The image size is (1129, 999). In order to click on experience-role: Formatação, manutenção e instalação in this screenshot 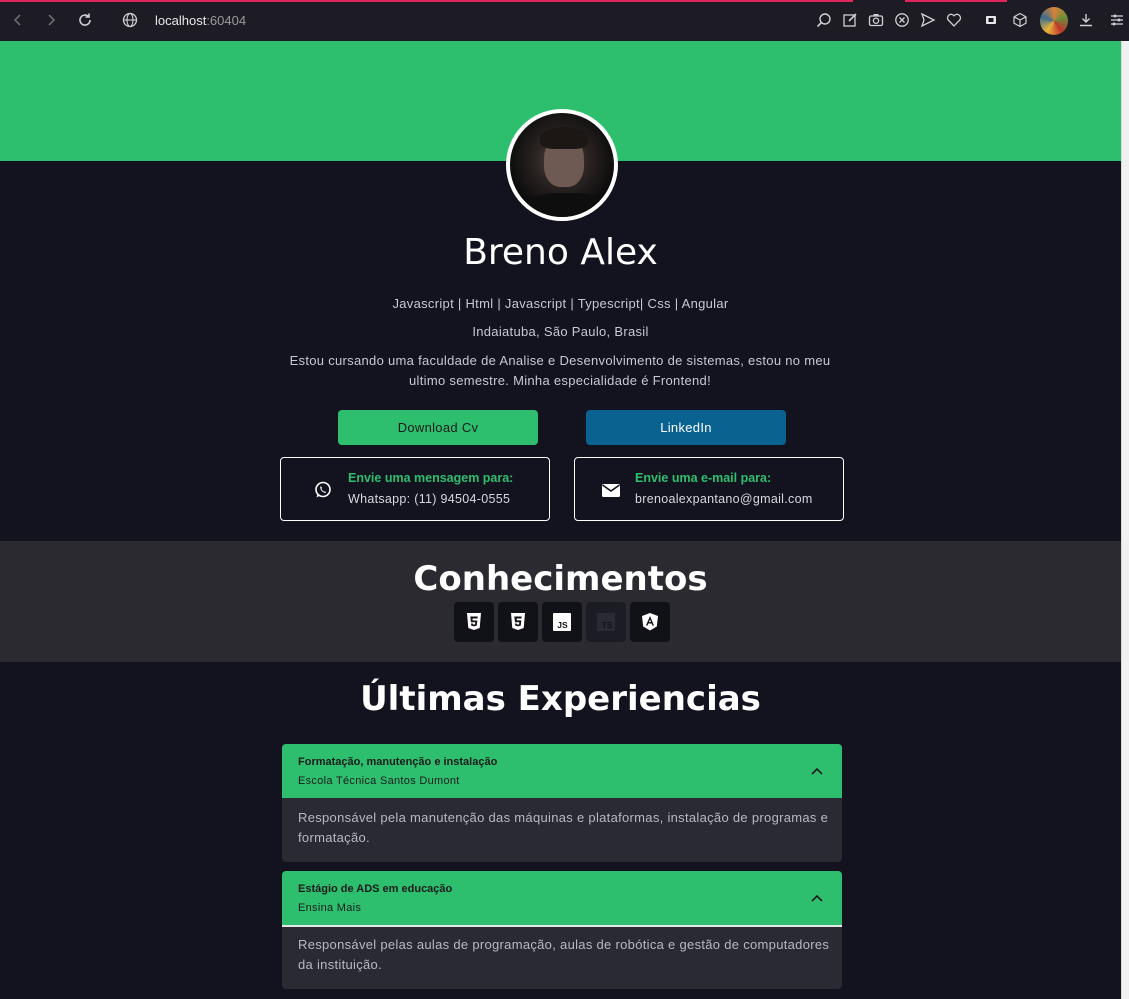, I will do `click(398, 762)`.